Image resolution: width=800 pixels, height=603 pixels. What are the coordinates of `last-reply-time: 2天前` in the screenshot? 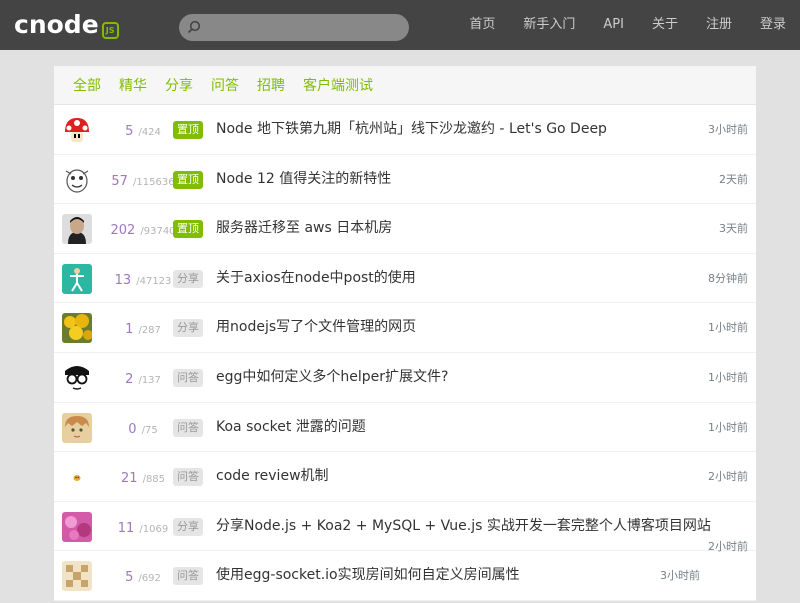 It's located at (733, 179).